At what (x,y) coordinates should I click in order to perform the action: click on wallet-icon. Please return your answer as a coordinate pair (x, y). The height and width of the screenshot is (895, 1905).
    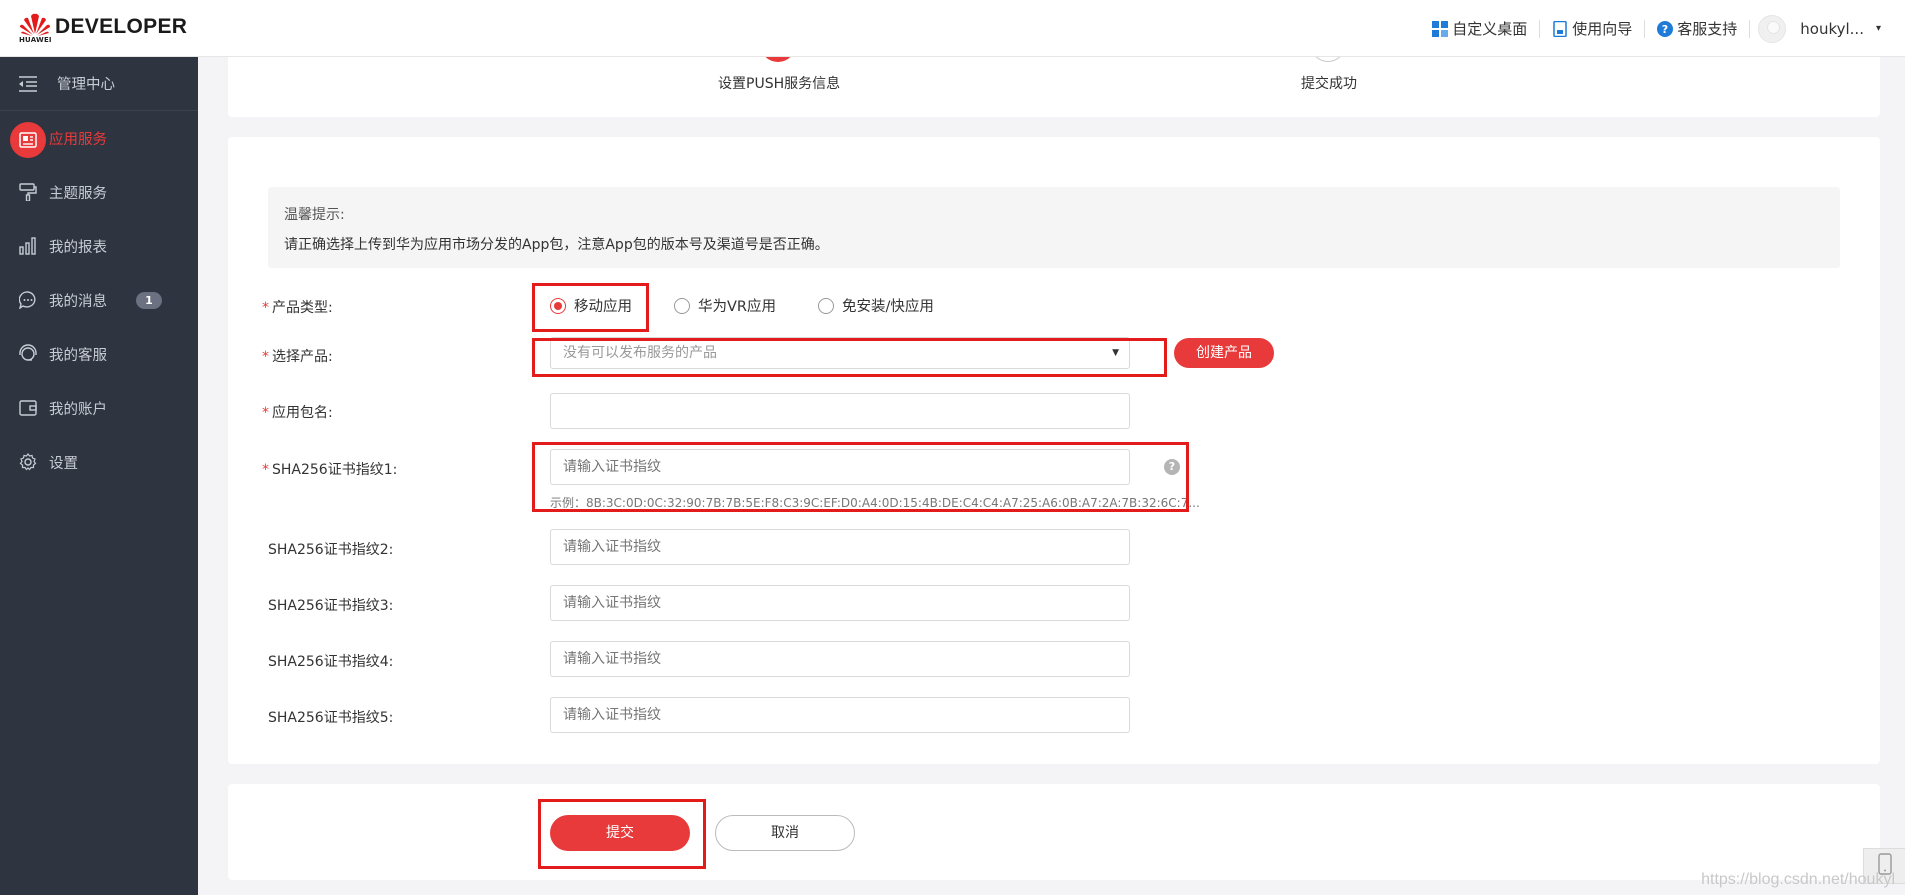
    Looking at the image, I should click on (28, 408).